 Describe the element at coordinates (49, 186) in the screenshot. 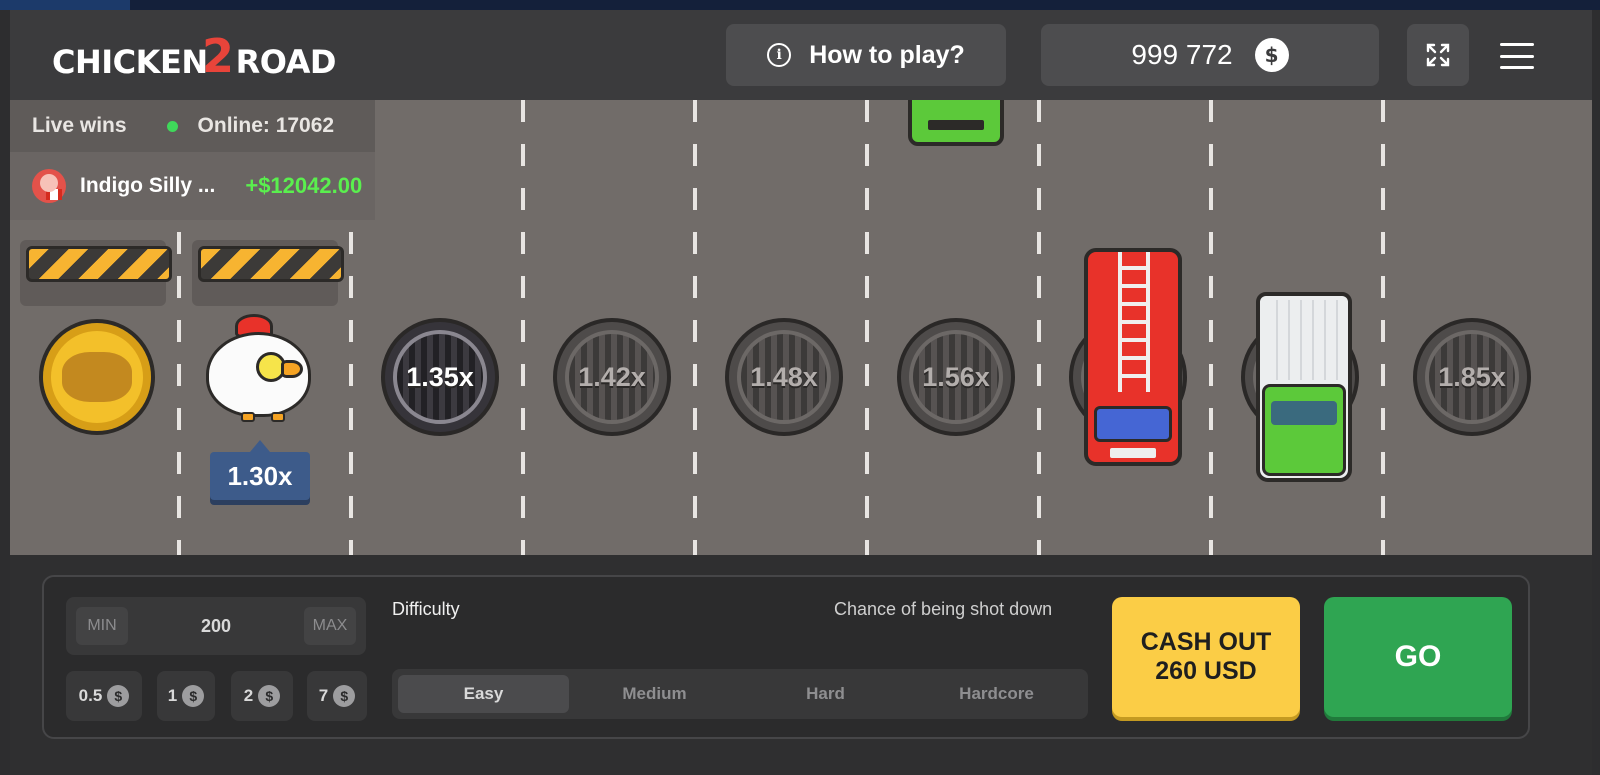

I see `avatar` at that location.